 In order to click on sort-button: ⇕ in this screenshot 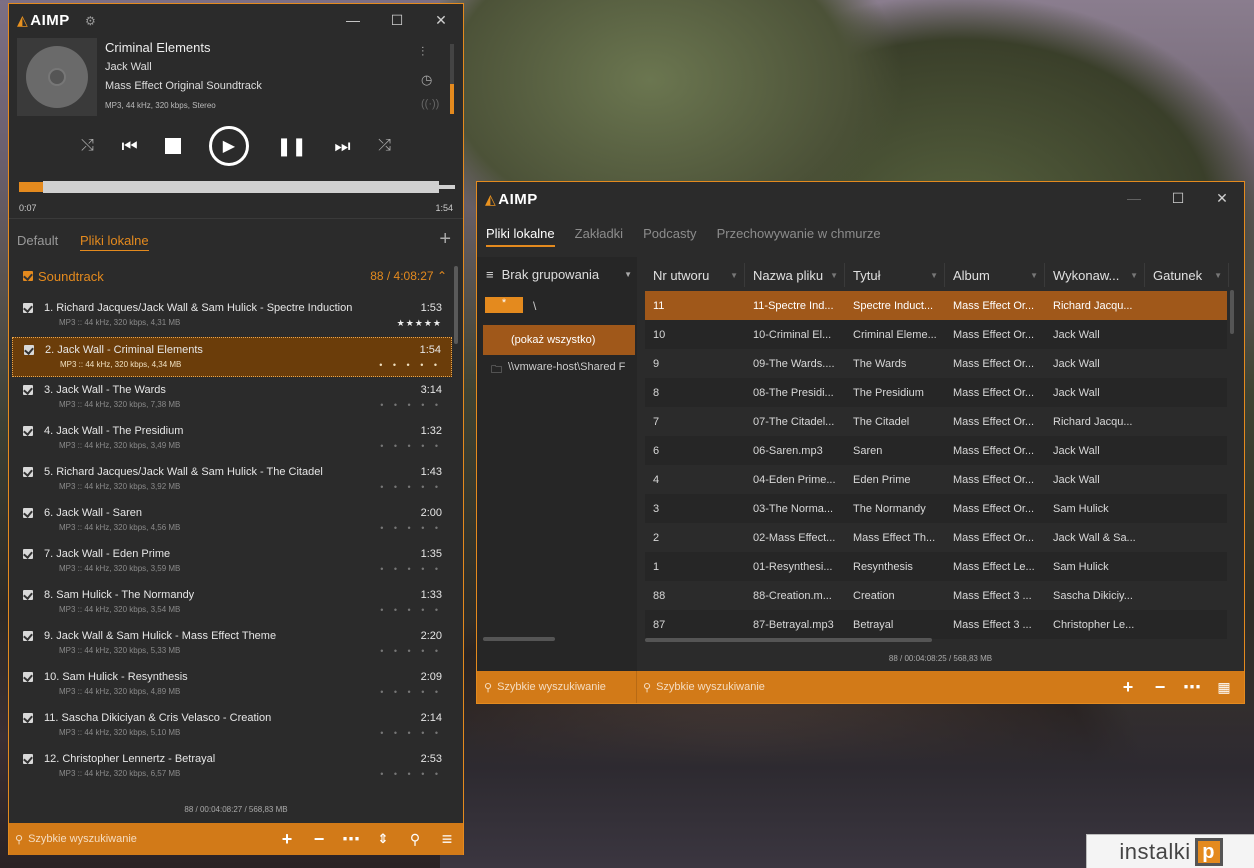, I will do `click(383, 839)`.